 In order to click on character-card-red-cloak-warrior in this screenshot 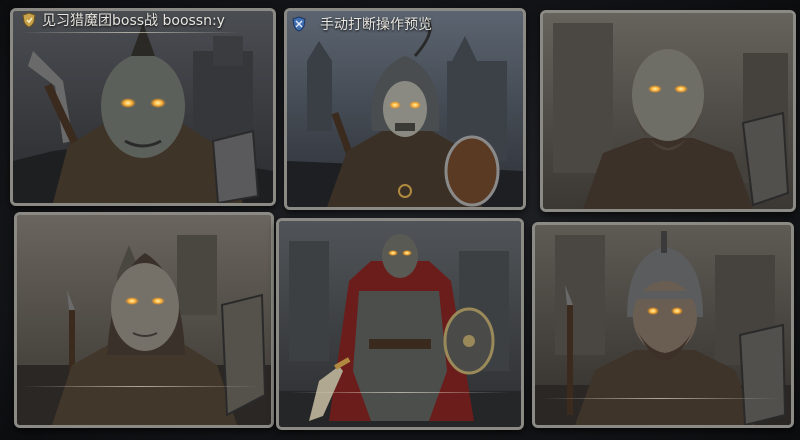, I will do `click(400, 324)`.